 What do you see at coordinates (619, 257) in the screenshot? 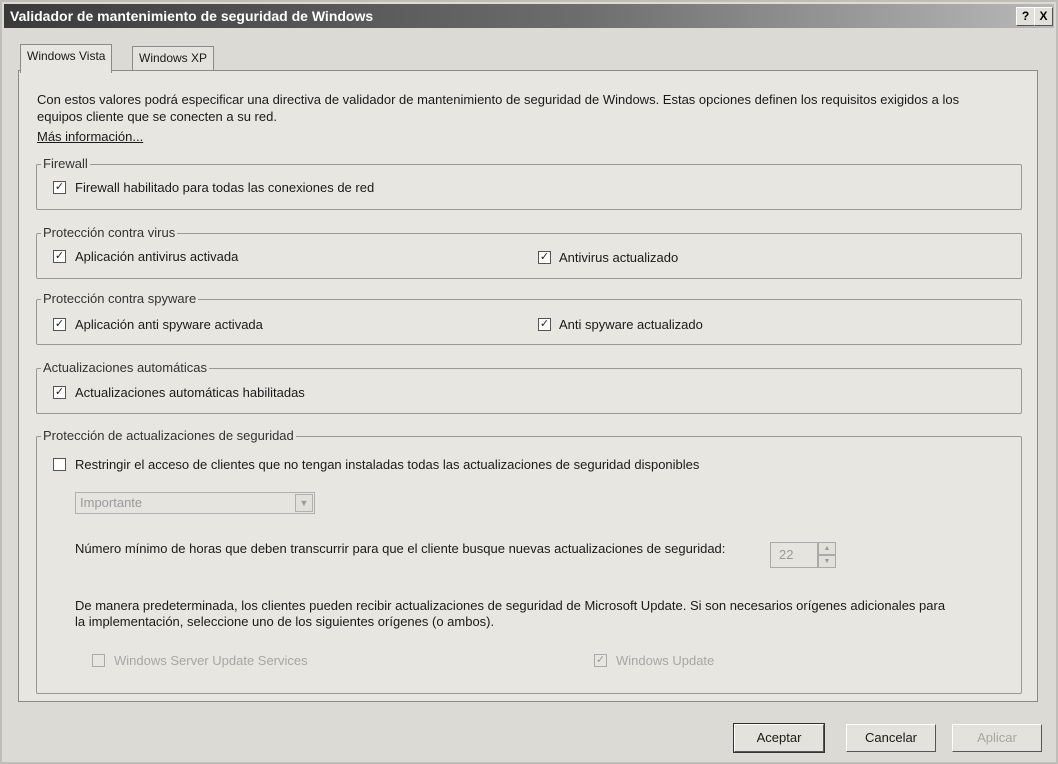
I see `antivirus-updated-label: Antivirus actualizado` at bounding box center [619, 257].